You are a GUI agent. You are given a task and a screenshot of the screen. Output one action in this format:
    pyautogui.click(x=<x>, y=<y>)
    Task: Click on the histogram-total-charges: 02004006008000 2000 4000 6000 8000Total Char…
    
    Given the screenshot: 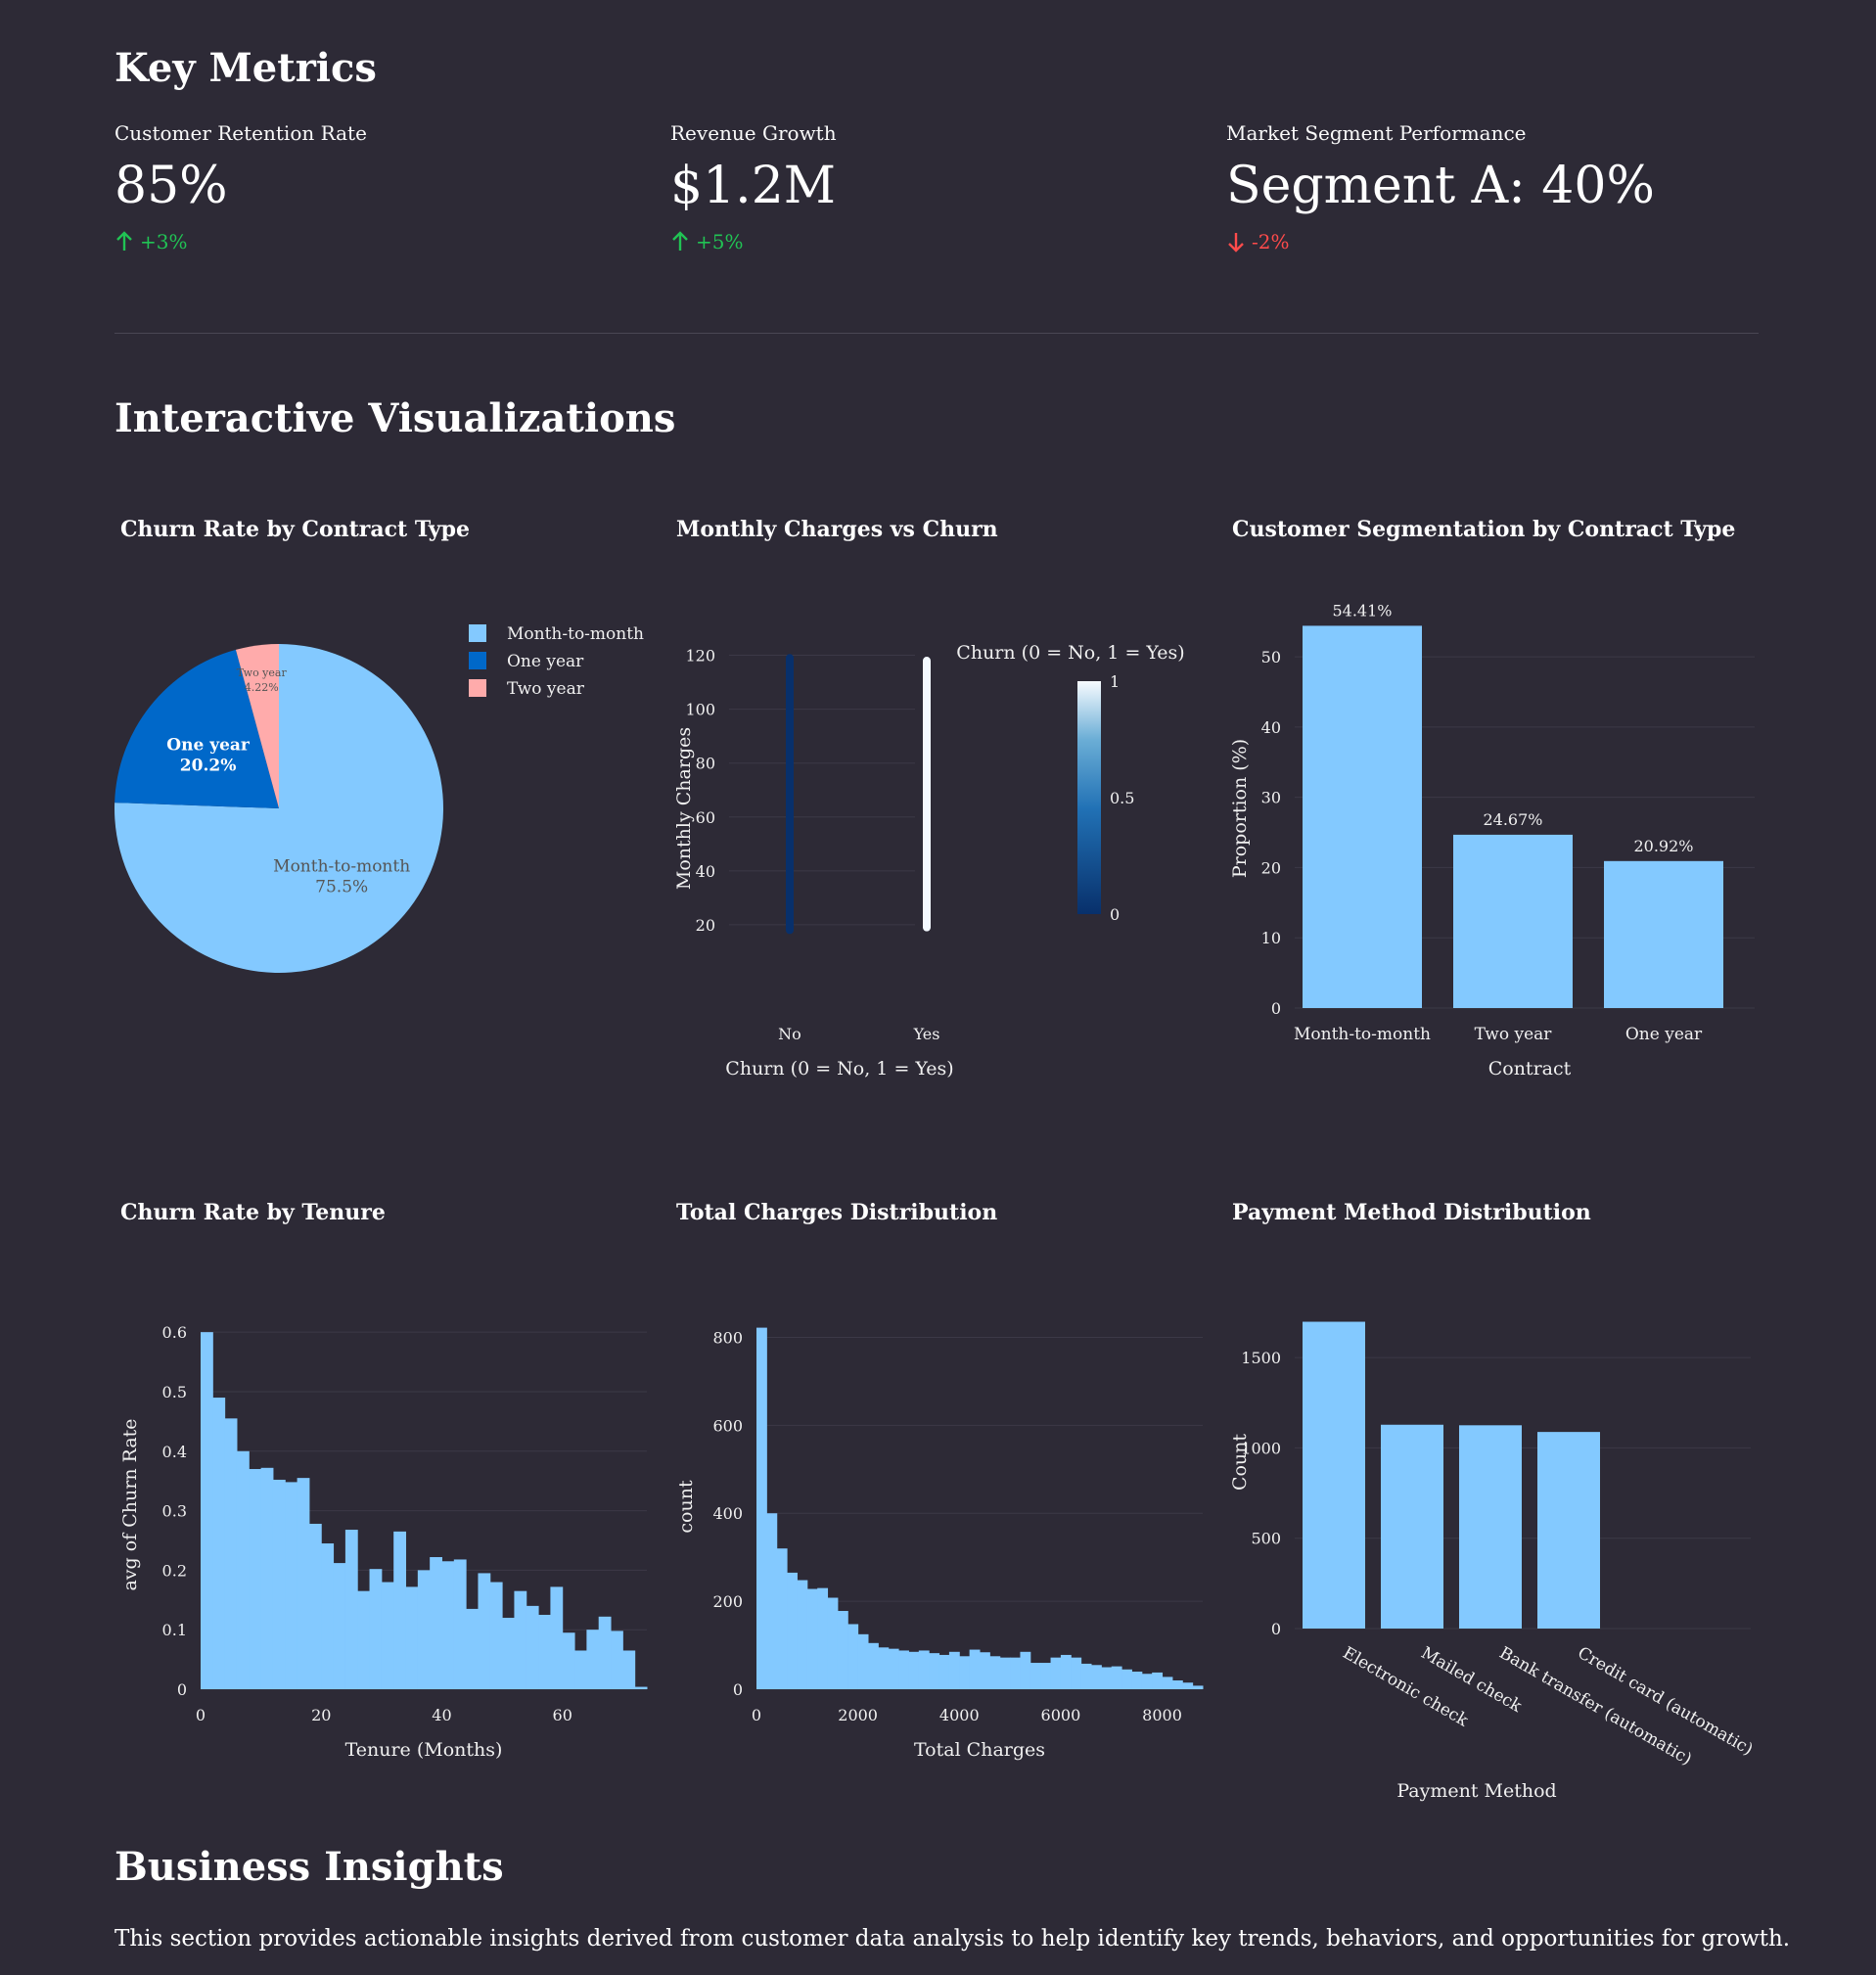 What is the action you would take?
    pyautogui.click(x=944, y=1531)
    